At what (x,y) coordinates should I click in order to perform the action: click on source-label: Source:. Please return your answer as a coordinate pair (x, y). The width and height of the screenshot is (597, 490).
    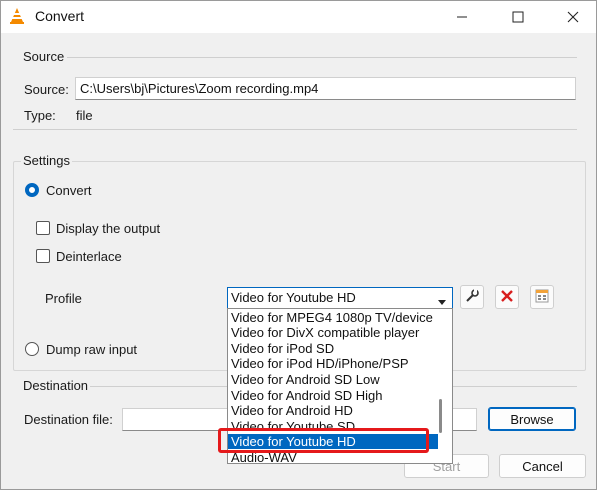
    Looking at the image, I should click on (46, 89).